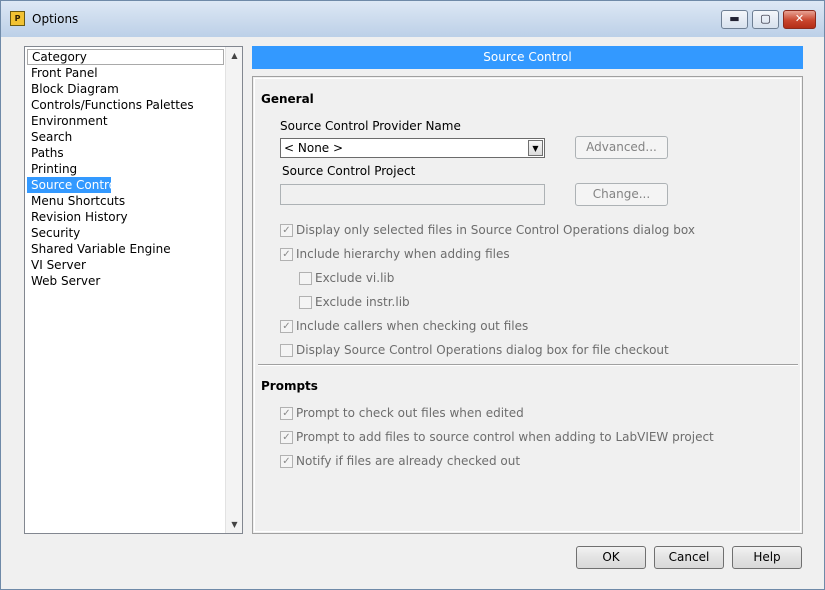 This screenshot has width=825, height=590. Describe the element at coordinates (17, 18) in the screenshot. I see `labview-app-icon: P` at that location.